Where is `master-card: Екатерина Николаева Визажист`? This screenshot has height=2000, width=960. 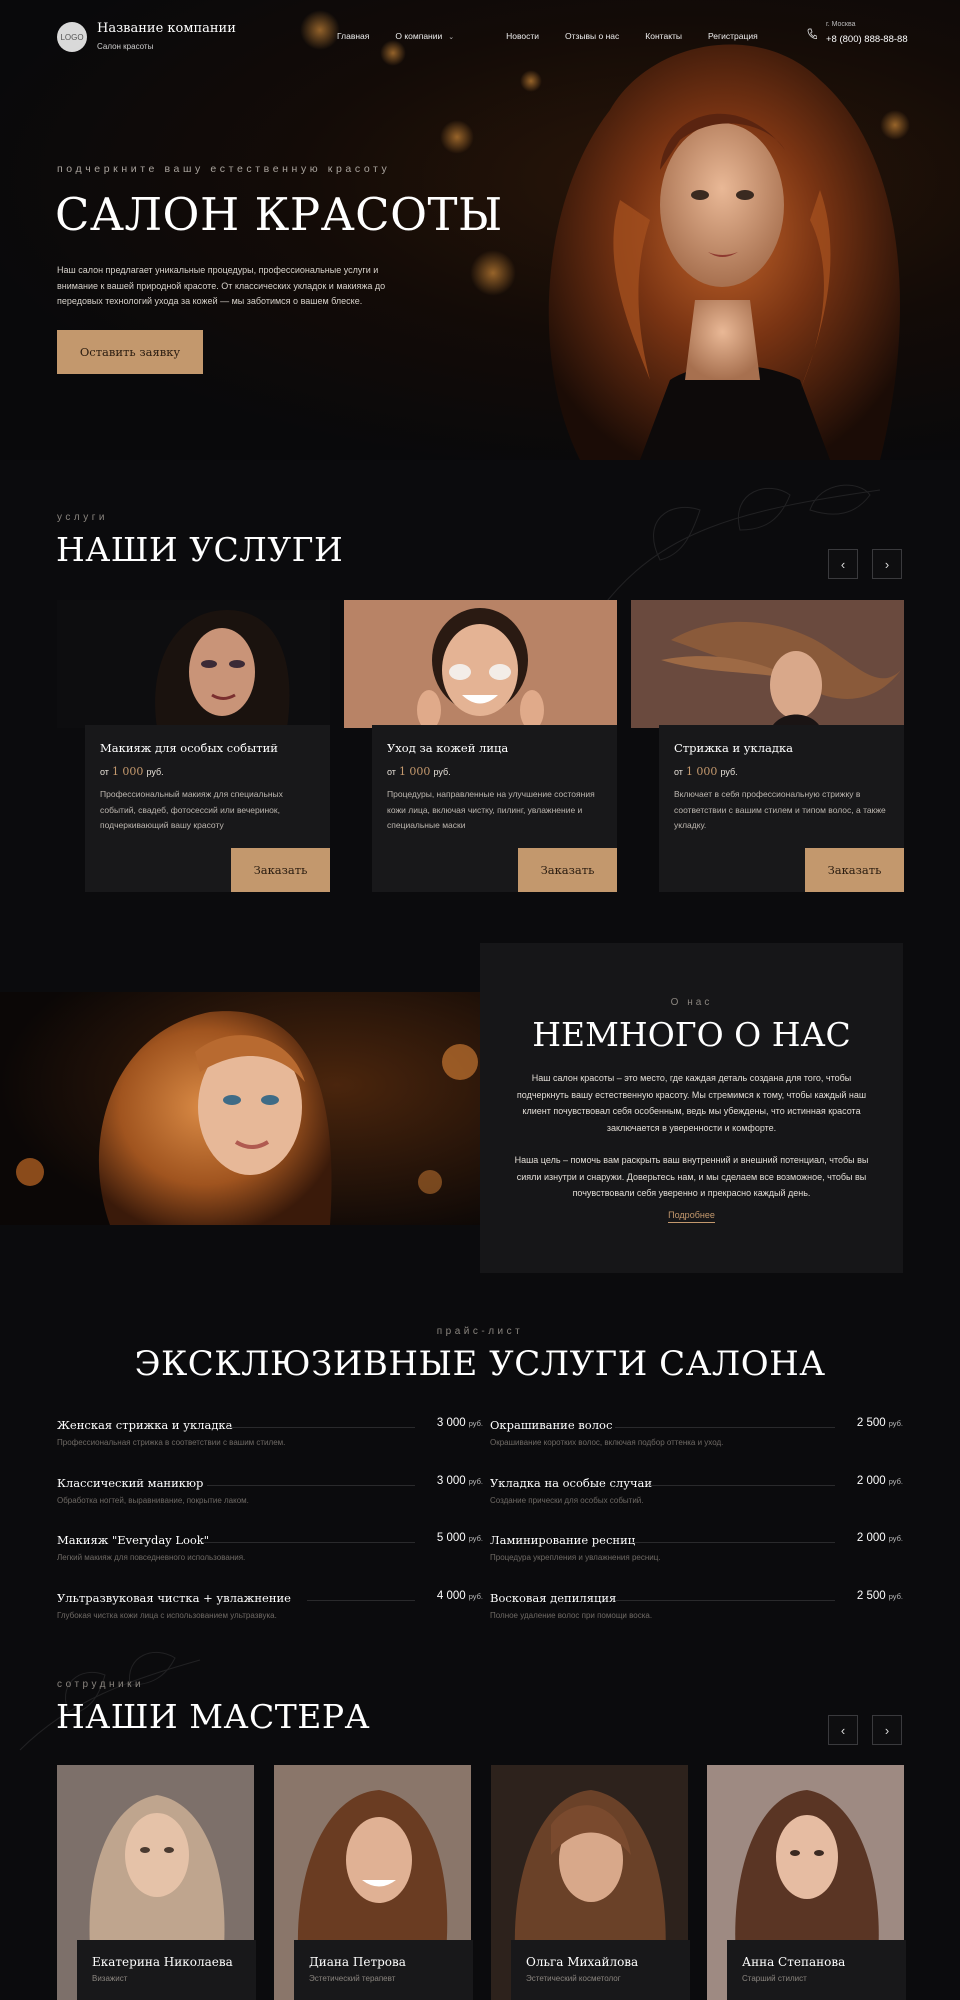 master-card: Екатерина Николаева Визажист is located at coordinates (166, 1970).